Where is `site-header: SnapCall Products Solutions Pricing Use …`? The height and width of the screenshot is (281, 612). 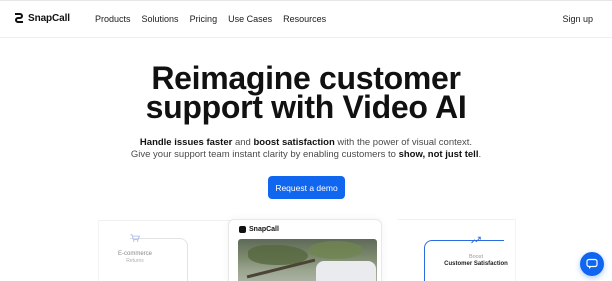 site-header: SnapCall Products Solutions Pricing Use … is located at coordinates (306, 19).